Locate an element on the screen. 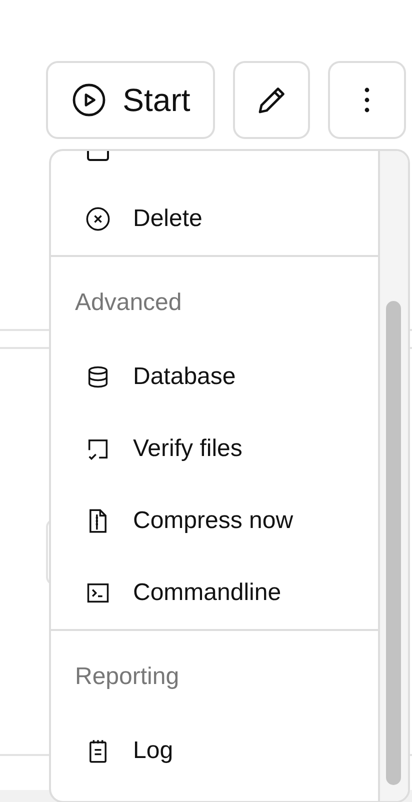  more-button is located at coordinates (367, 100).